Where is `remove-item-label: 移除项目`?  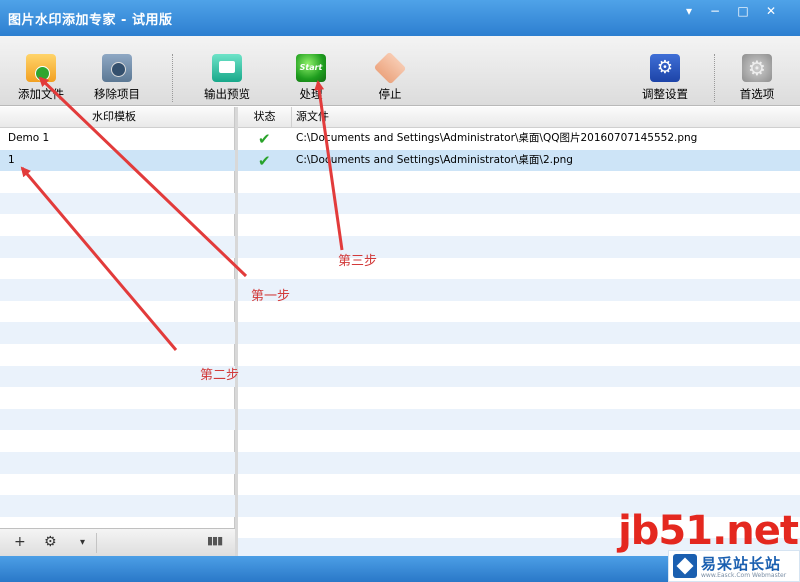 remove-item-label: 移除项目 is located at coordinates (117, 94).